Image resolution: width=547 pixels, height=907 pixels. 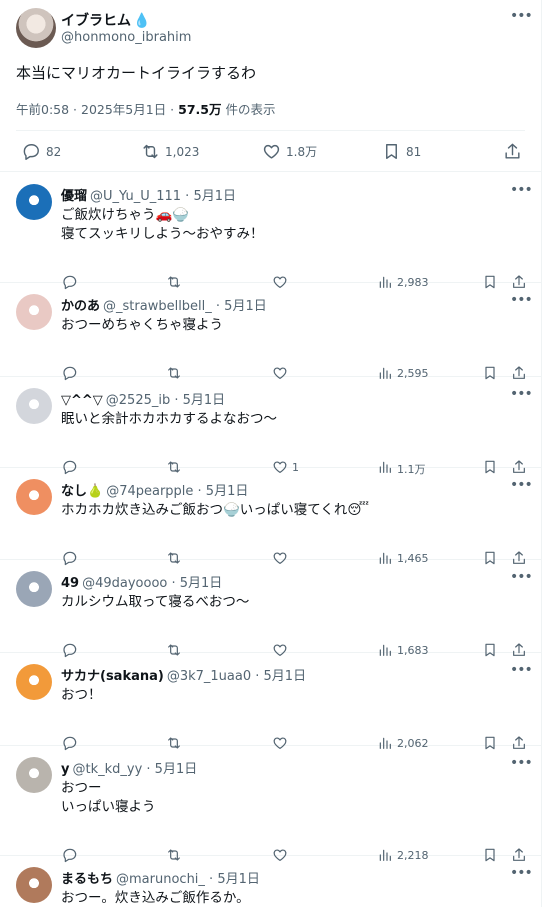 I want to click on reply-header: かのあ @_strawbellbell_ · 5月1日, so click(x=164, y=304).